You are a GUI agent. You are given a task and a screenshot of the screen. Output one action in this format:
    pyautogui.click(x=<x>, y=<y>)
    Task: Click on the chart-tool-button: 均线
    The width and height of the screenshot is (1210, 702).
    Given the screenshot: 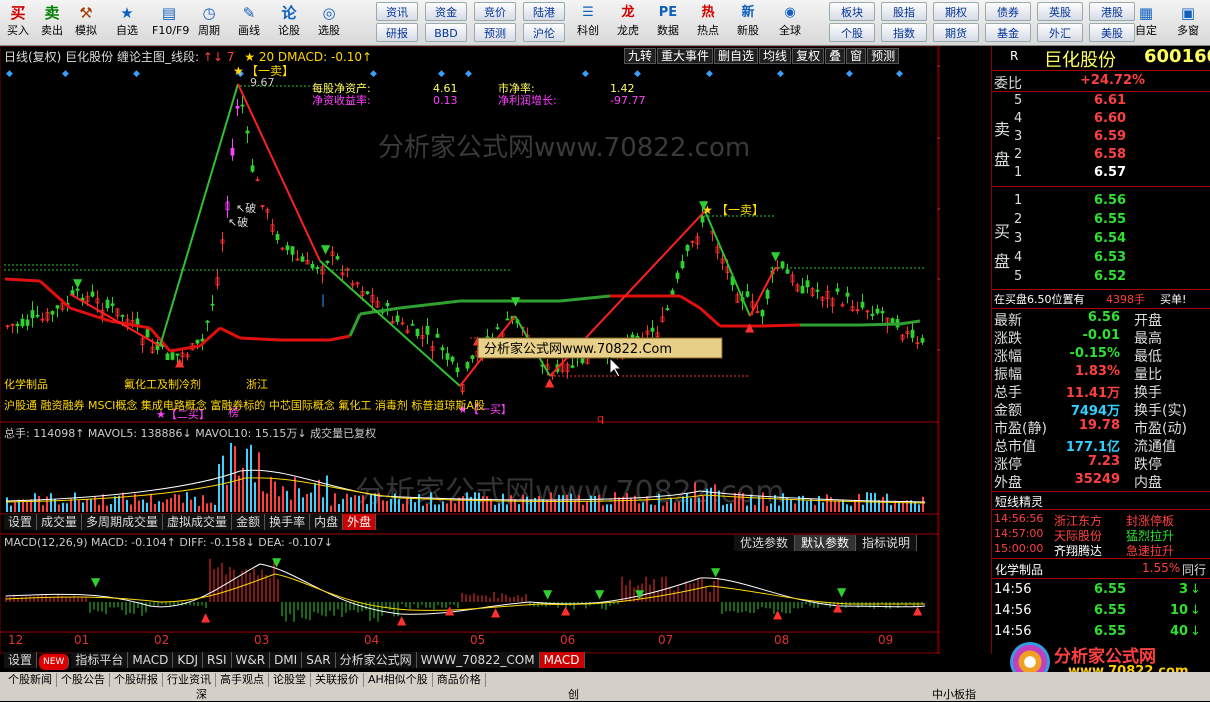 What is the action you would take?
    pyautogui.click(x=775, y=56)
    